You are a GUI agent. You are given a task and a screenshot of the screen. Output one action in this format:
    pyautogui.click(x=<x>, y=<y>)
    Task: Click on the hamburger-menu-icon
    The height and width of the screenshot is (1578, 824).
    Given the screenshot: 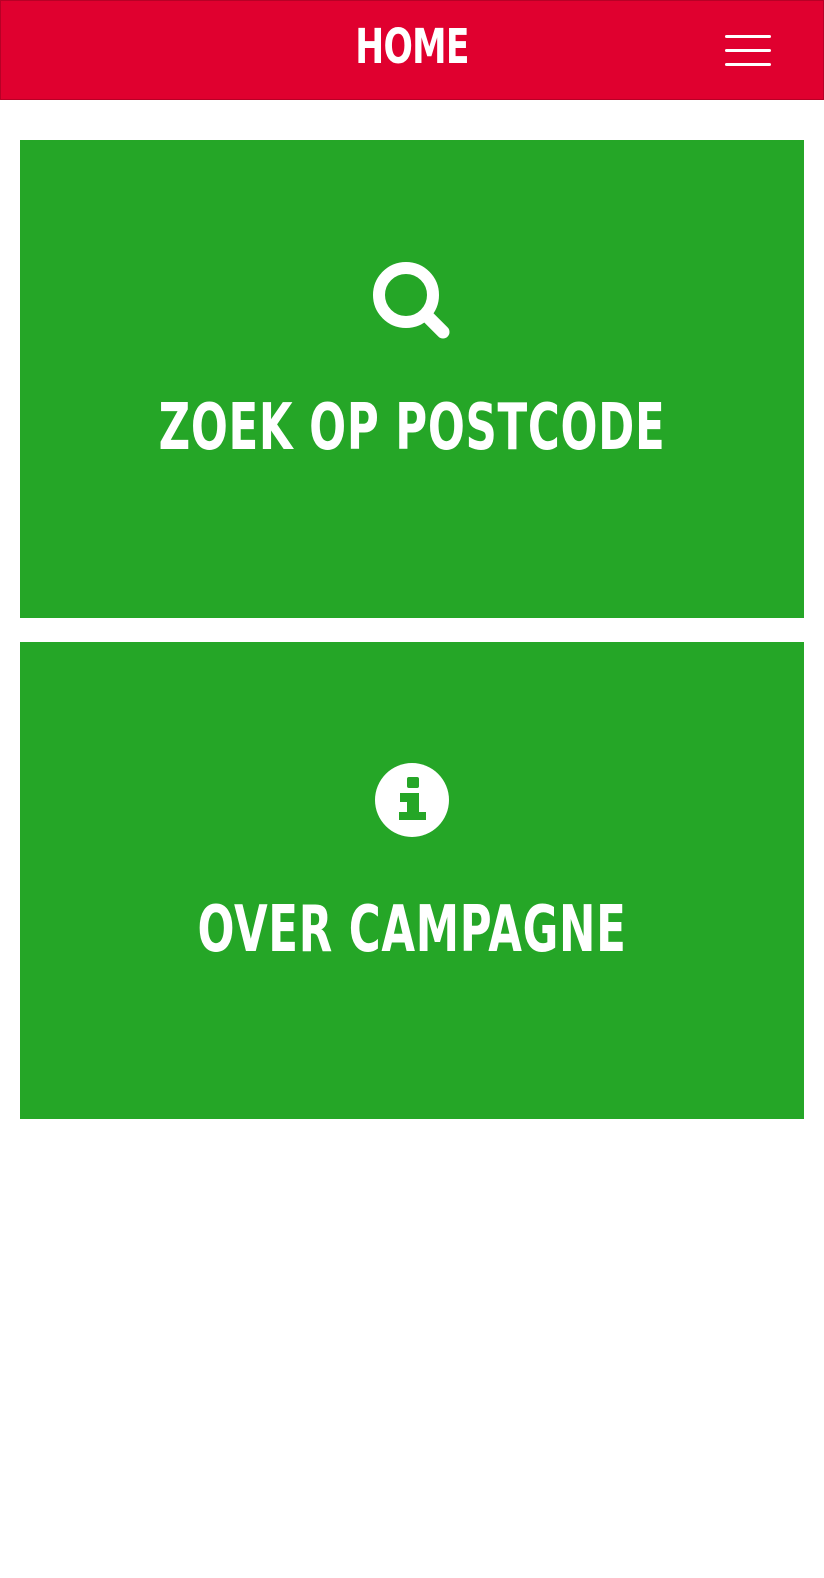 What is the action you would take?
    pyautogui.click(x=748, y=51)
    